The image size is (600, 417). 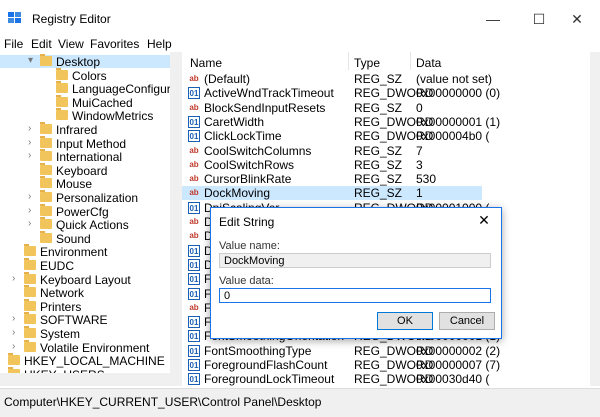 I want to click on tree-item: › Keyboard Layout, so click(x=85, y=279).